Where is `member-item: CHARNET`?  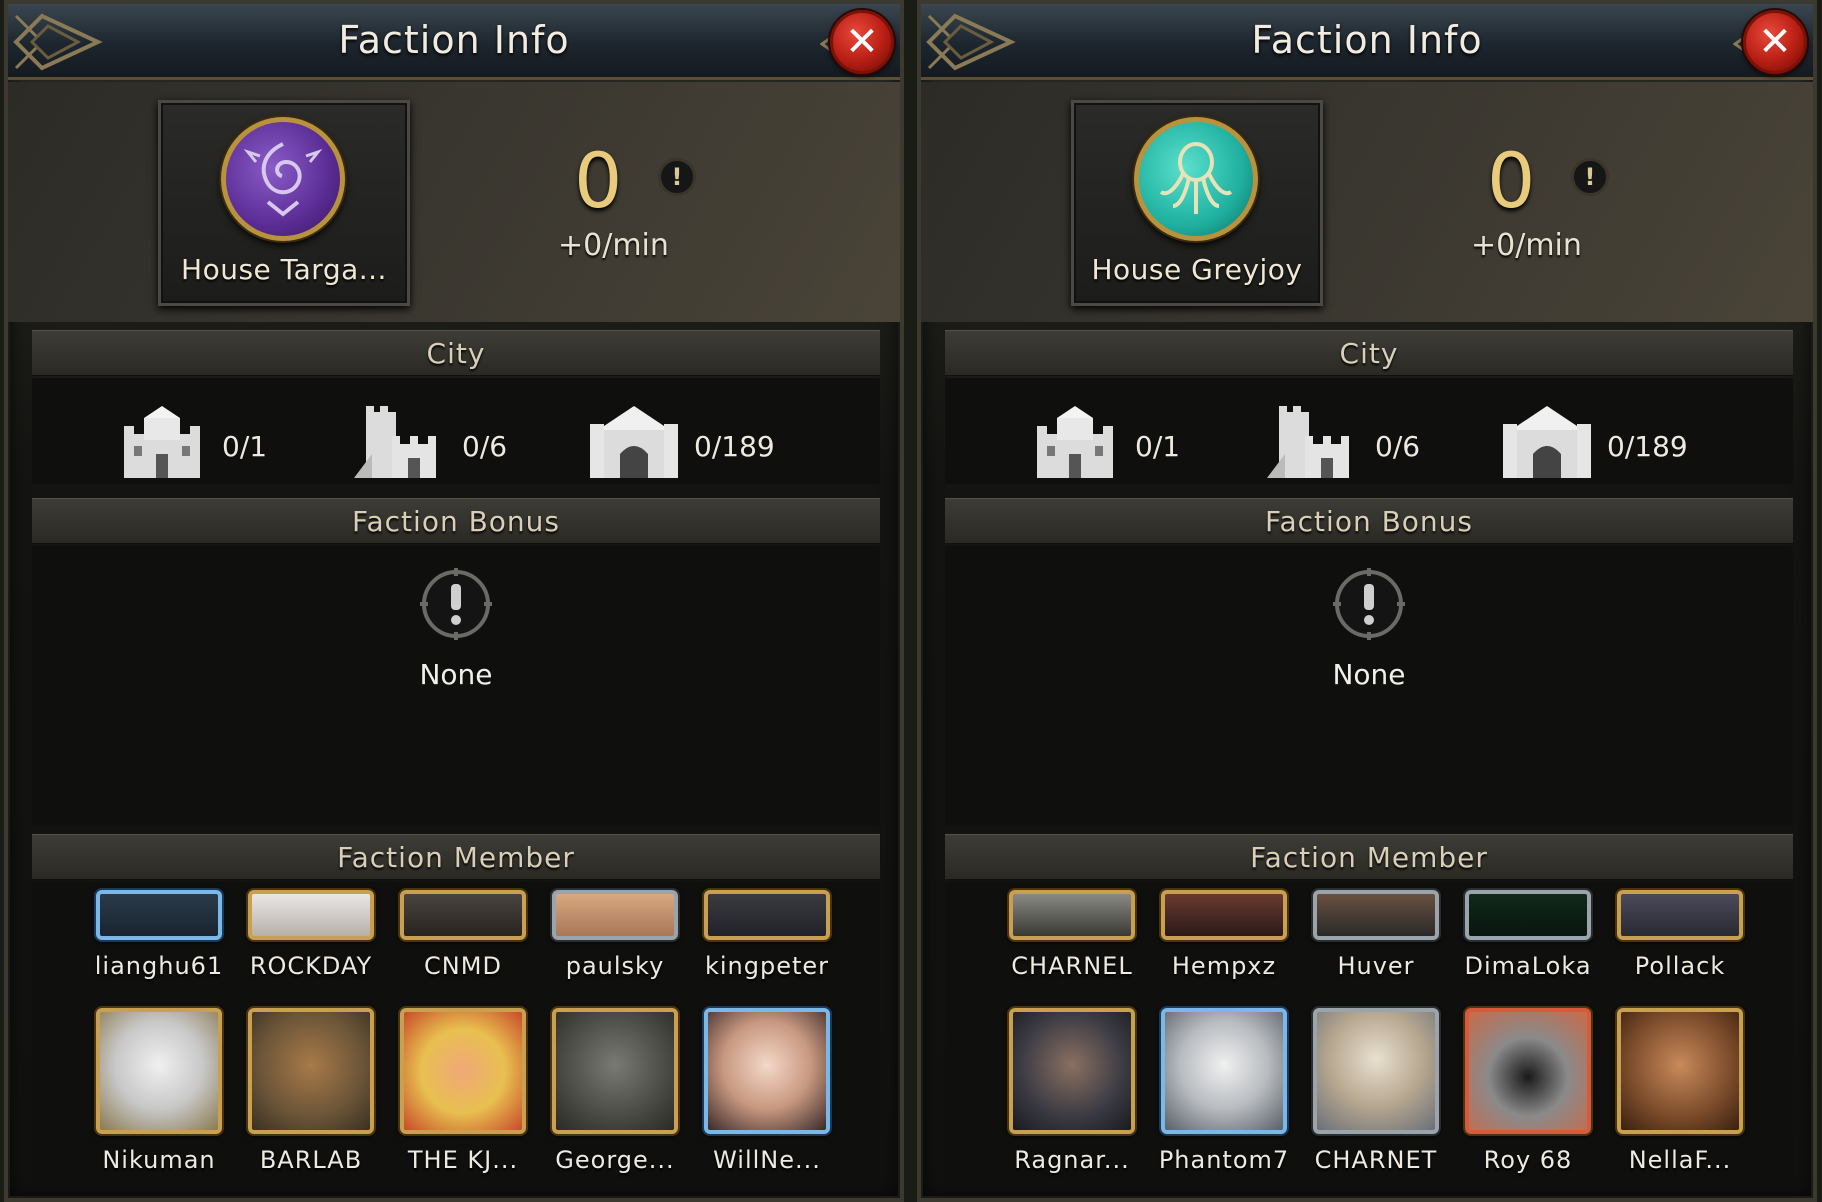
member-item: CHARNET is located at coordinates (1376, 1091).